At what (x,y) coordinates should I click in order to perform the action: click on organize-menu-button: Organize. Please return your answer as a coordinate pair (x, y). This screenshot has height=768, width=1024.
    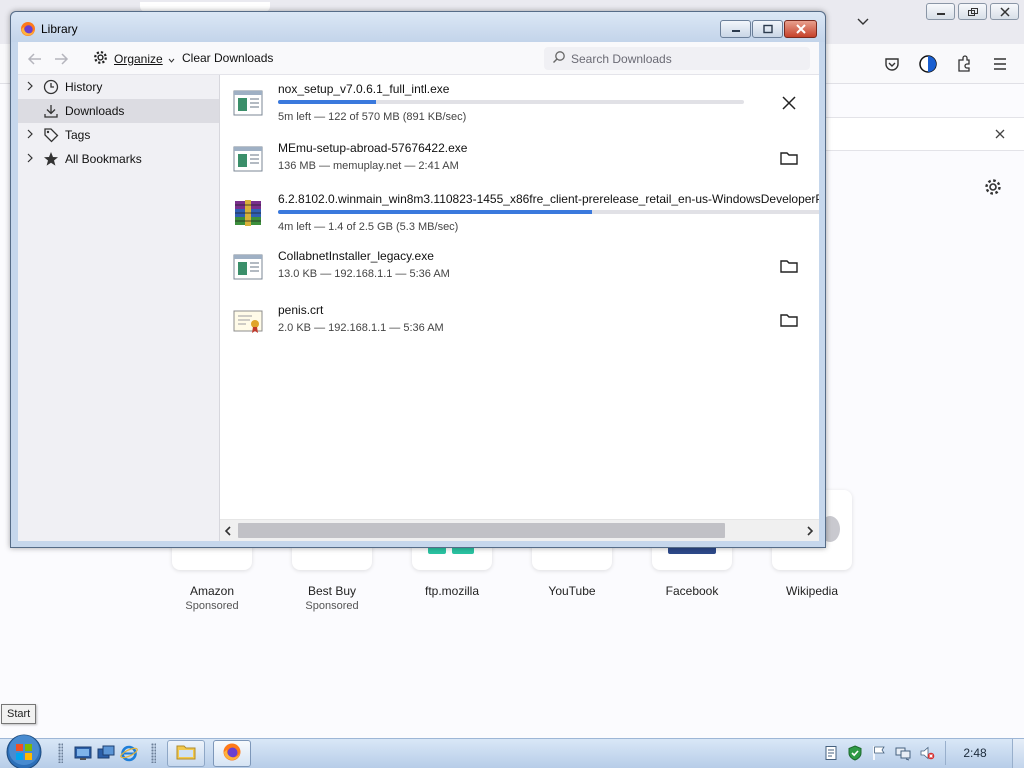
    Looking at the image, I should click on (133, 58).